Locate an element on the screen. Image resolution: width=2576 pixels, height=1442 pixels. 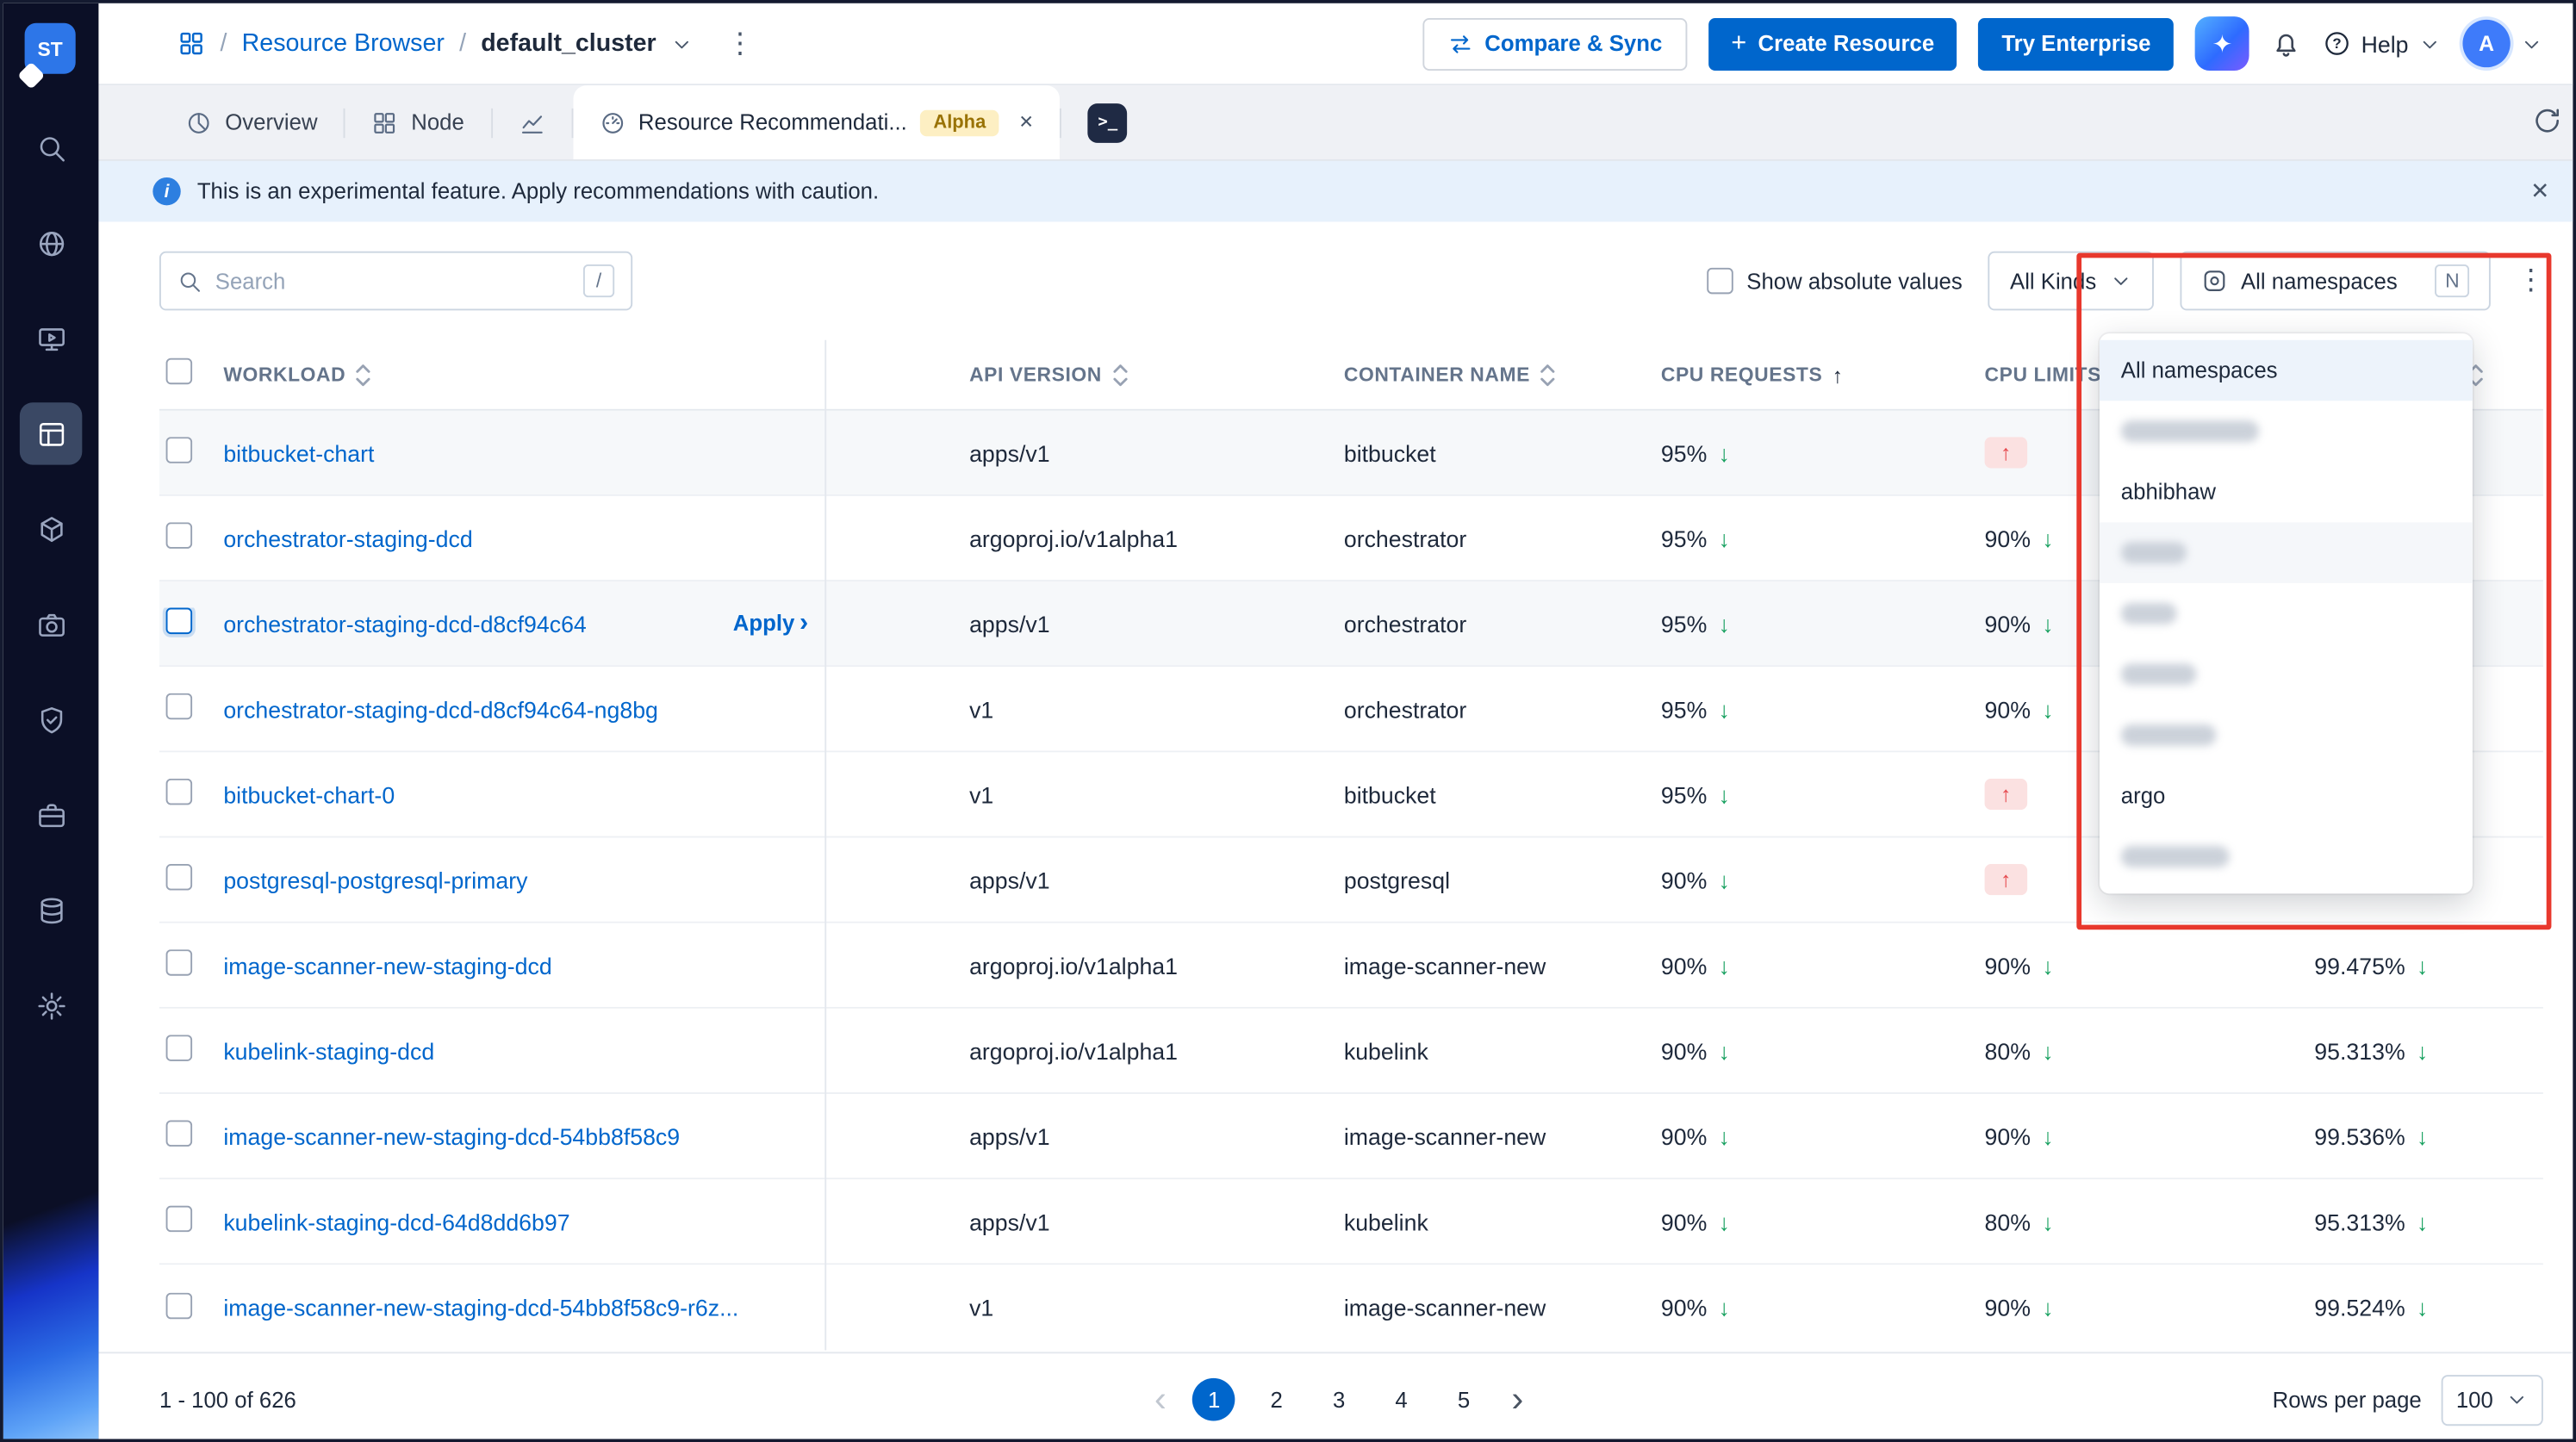
page-button-1: 1 is located at coordinates (1214, 1399).